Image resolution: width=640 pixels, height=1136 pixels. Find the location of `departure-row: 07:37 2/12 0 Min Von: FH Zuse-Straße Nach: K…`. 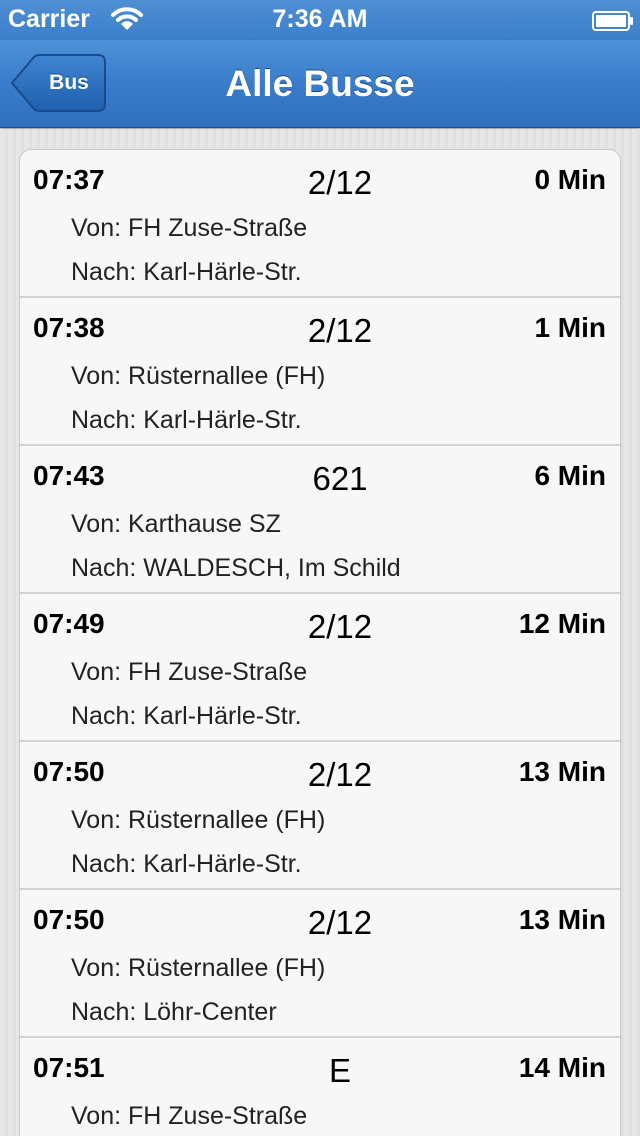

departure-row: 07:37 2/12 0 Min Von: FH Zuse-Straße Nach: K… is located at coordinates (320, 224).